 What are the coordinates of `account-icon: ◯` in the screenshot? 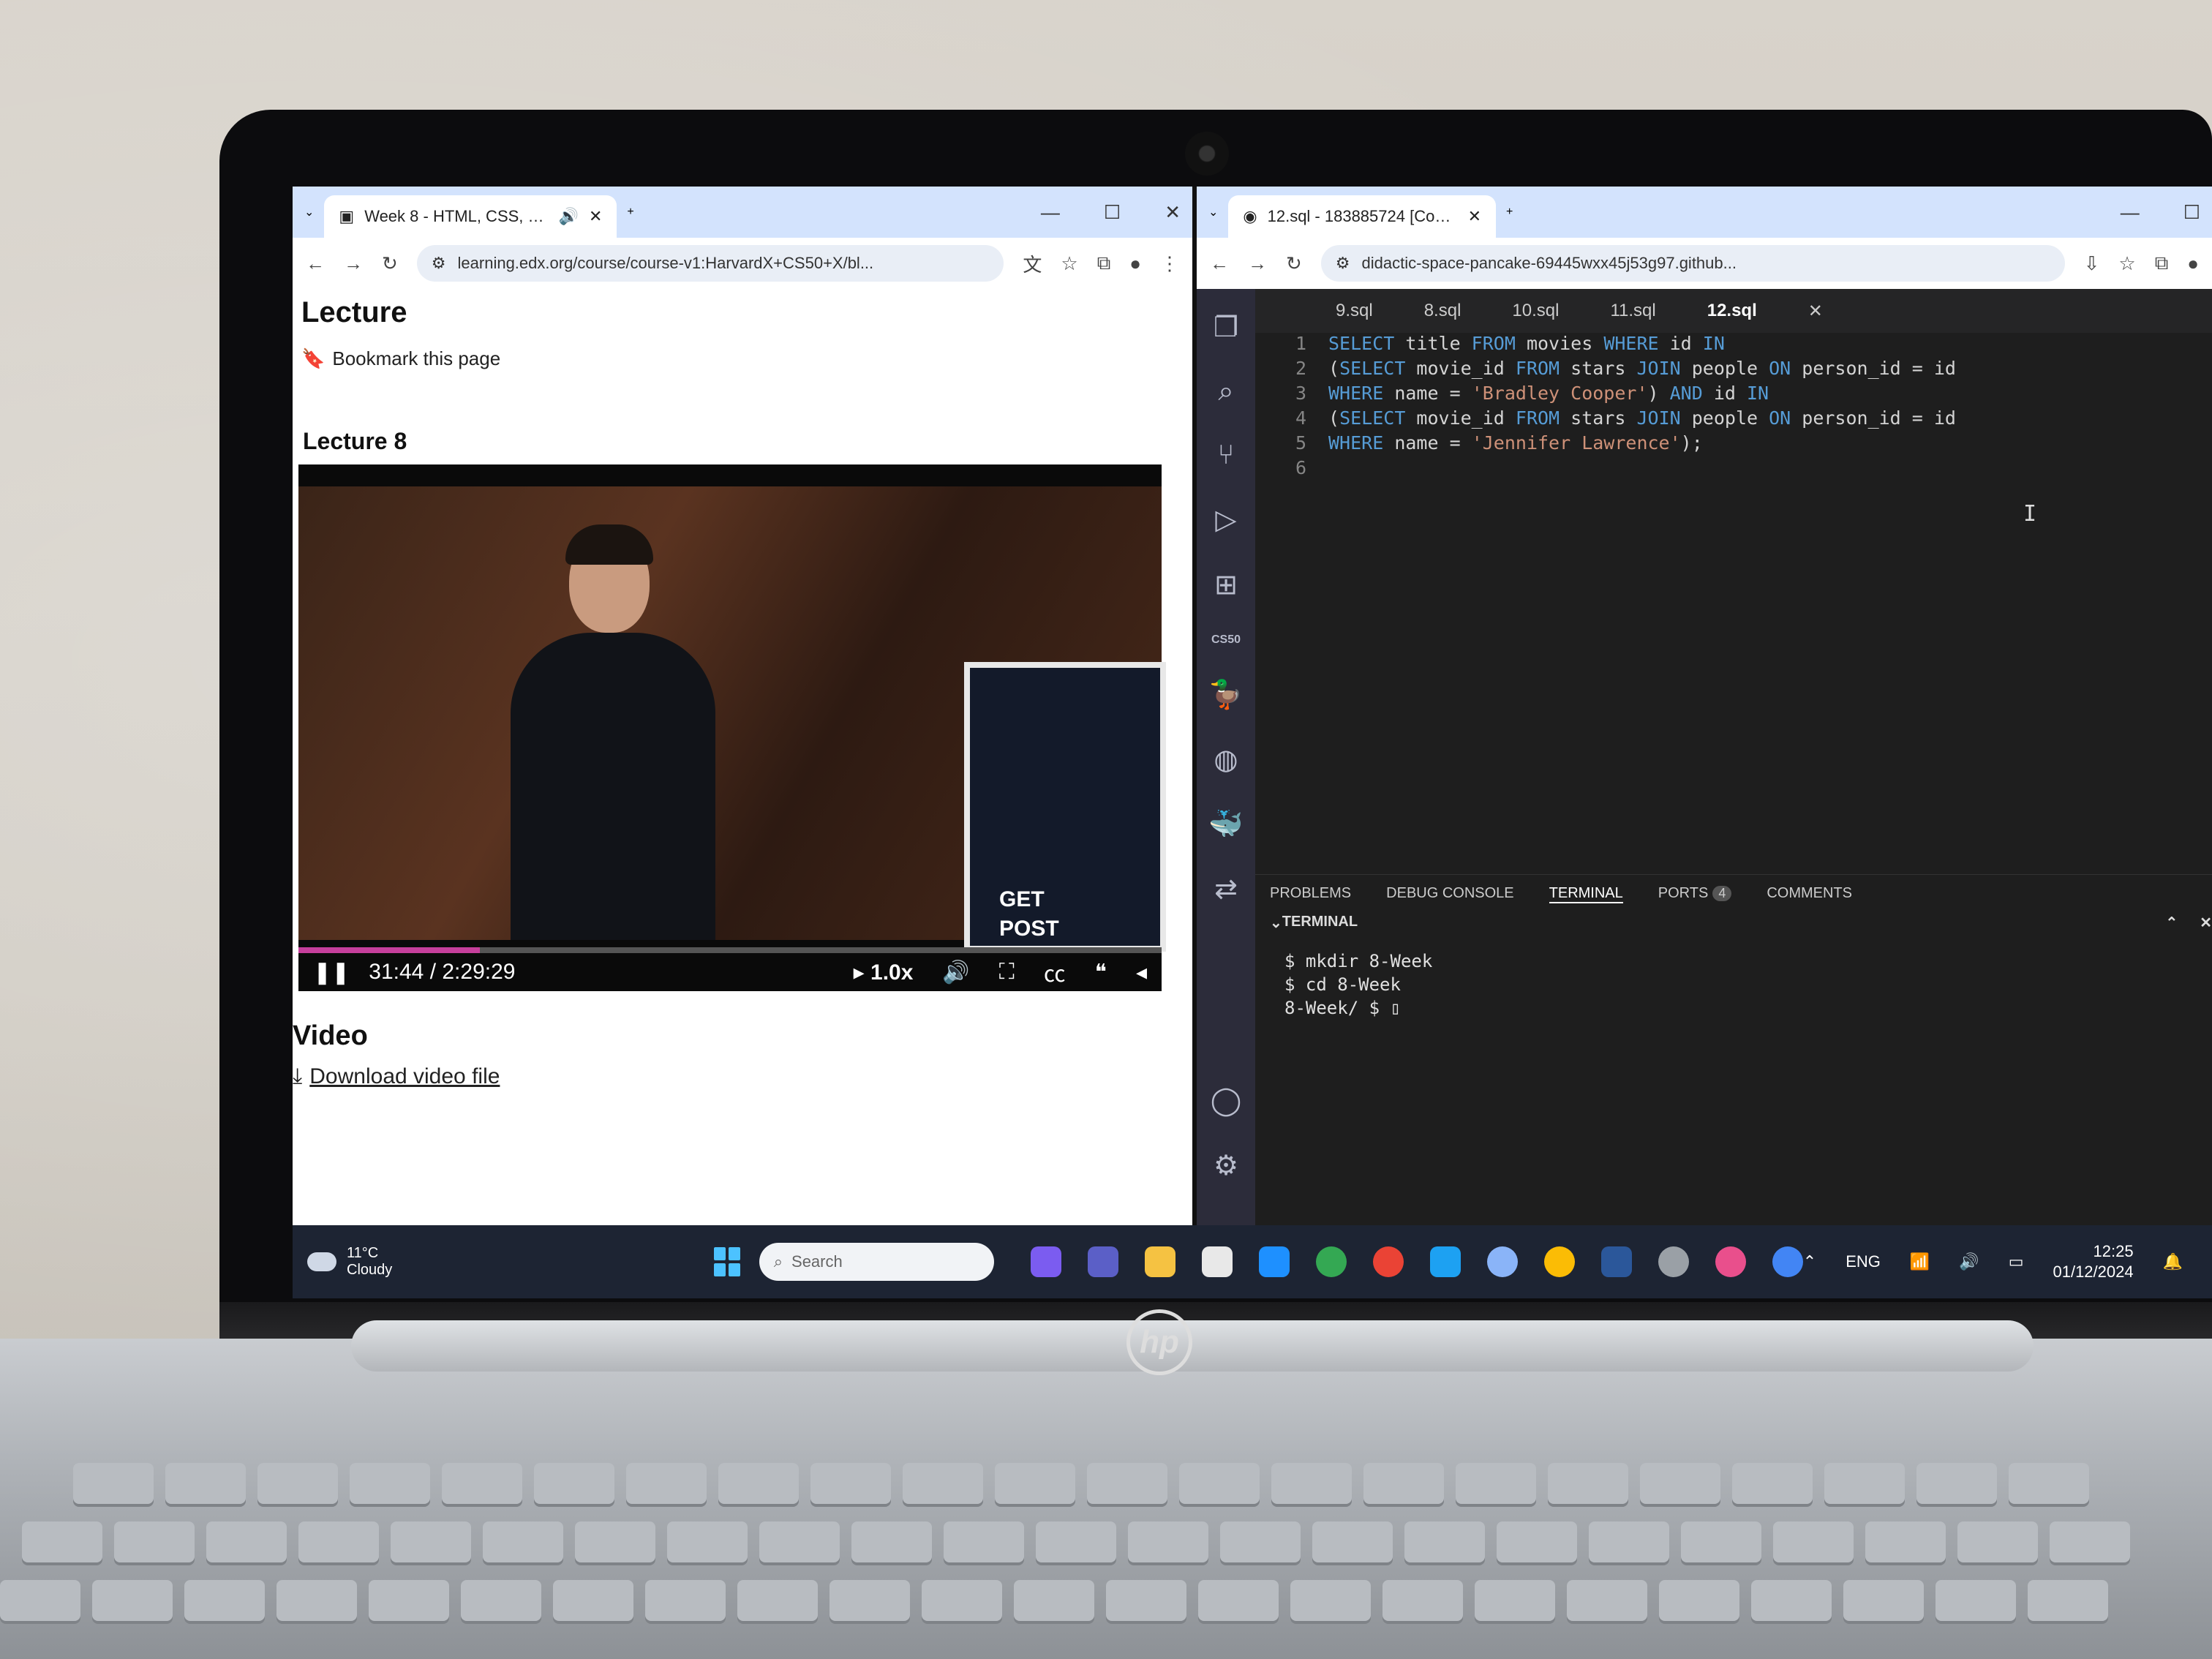 It's located at (1226, 1100).